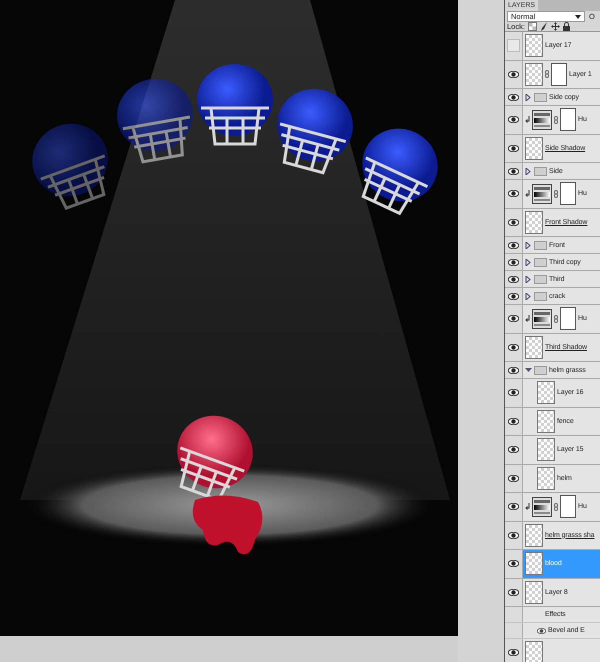 This screenshot has height=662, width=600. Describe the element at coordinates (513, 45) in the screenshot. I see `visibility-toggle` at that location.